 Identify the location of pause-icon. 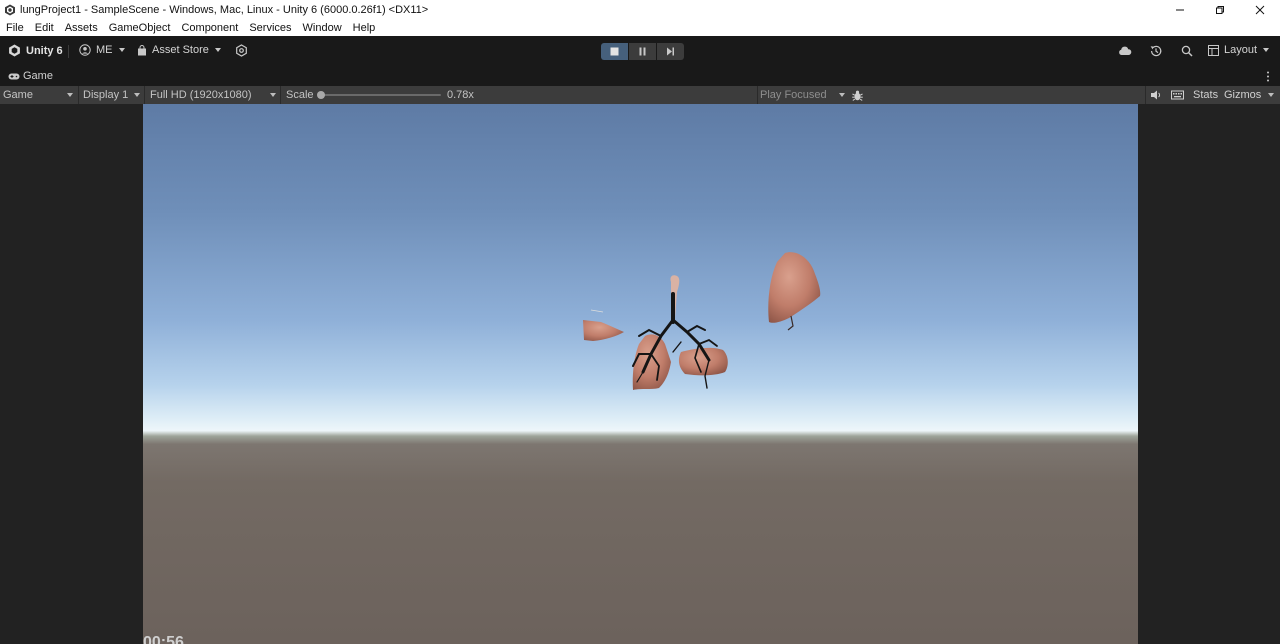
(642, 51).